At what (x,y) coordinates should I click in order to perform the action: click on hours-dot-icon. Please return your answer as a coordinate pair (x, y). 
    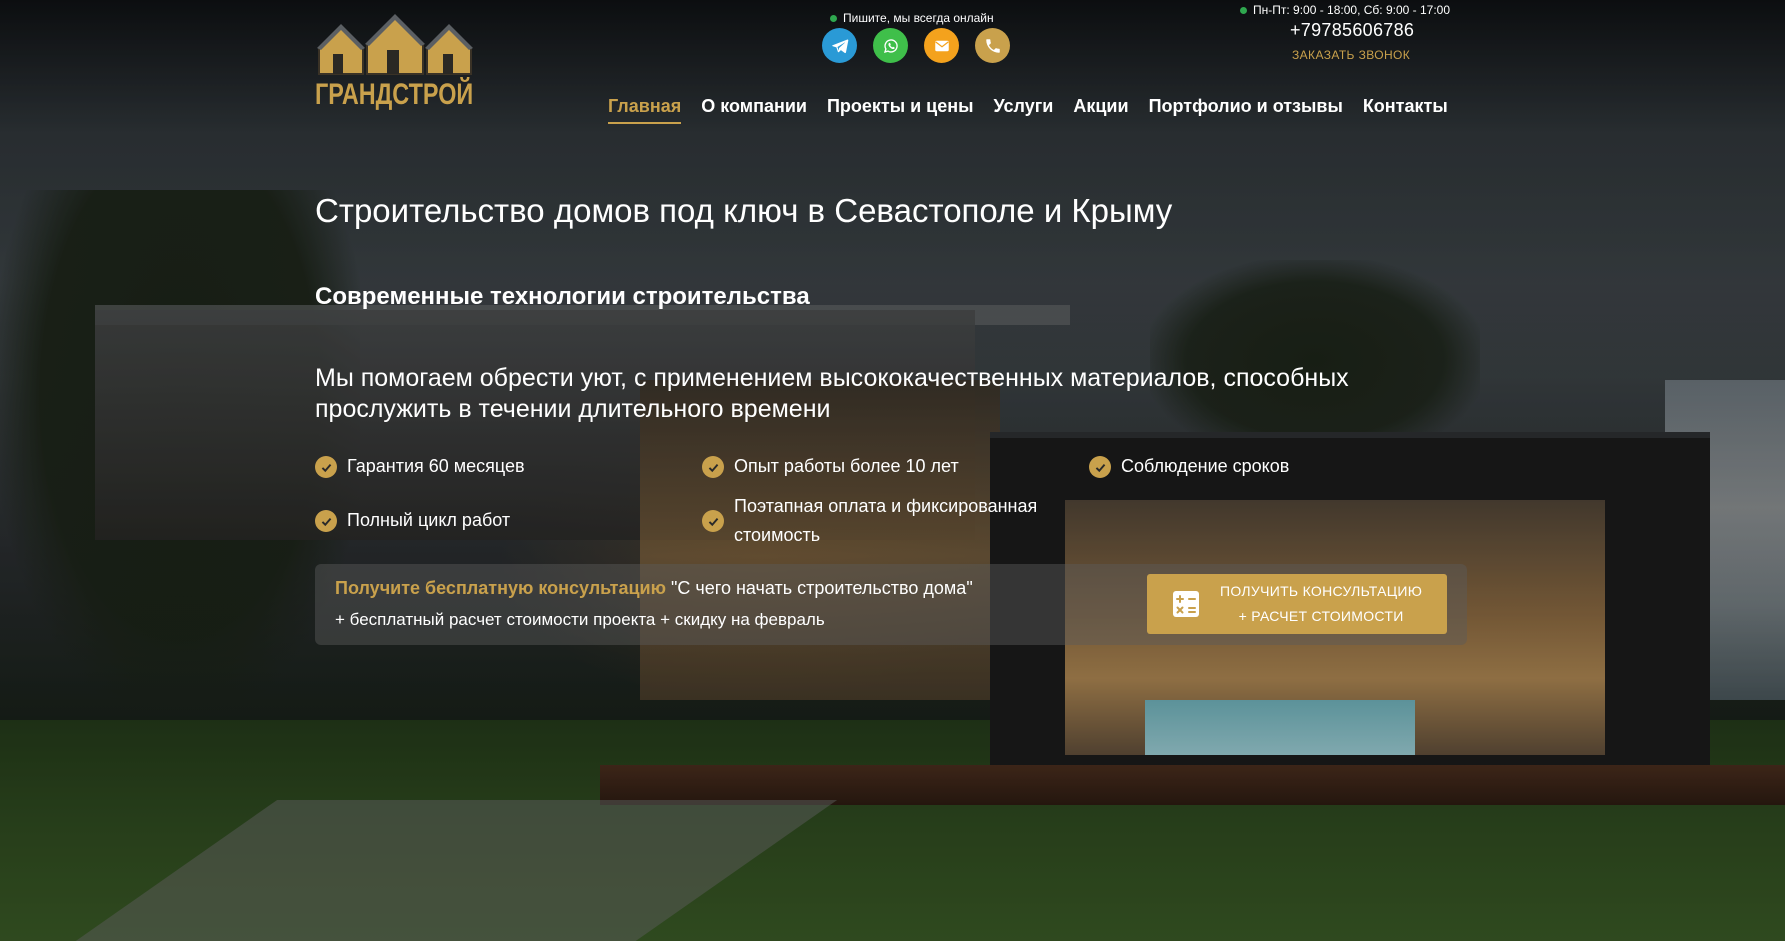
    Looking at the image, I should click on (1243, 10).